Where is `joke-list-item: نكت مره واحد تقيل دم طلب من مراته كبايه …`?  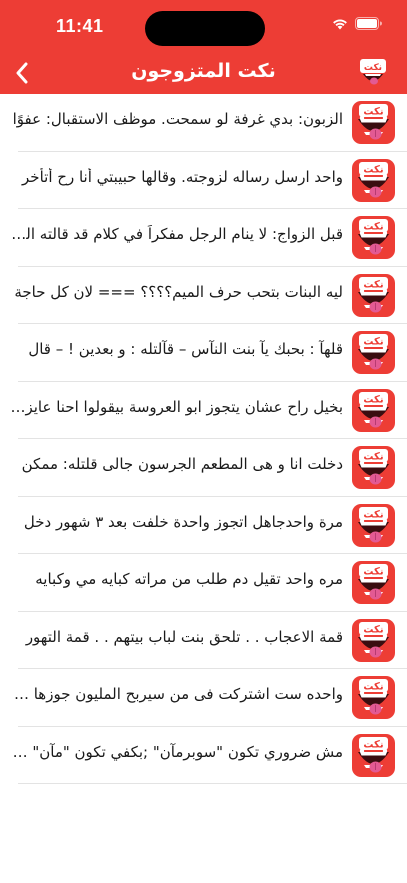 joke-list-item: نكت مره واحد تقيل دم طلب من مراته كبايه … is located at coordinates (203, 583).